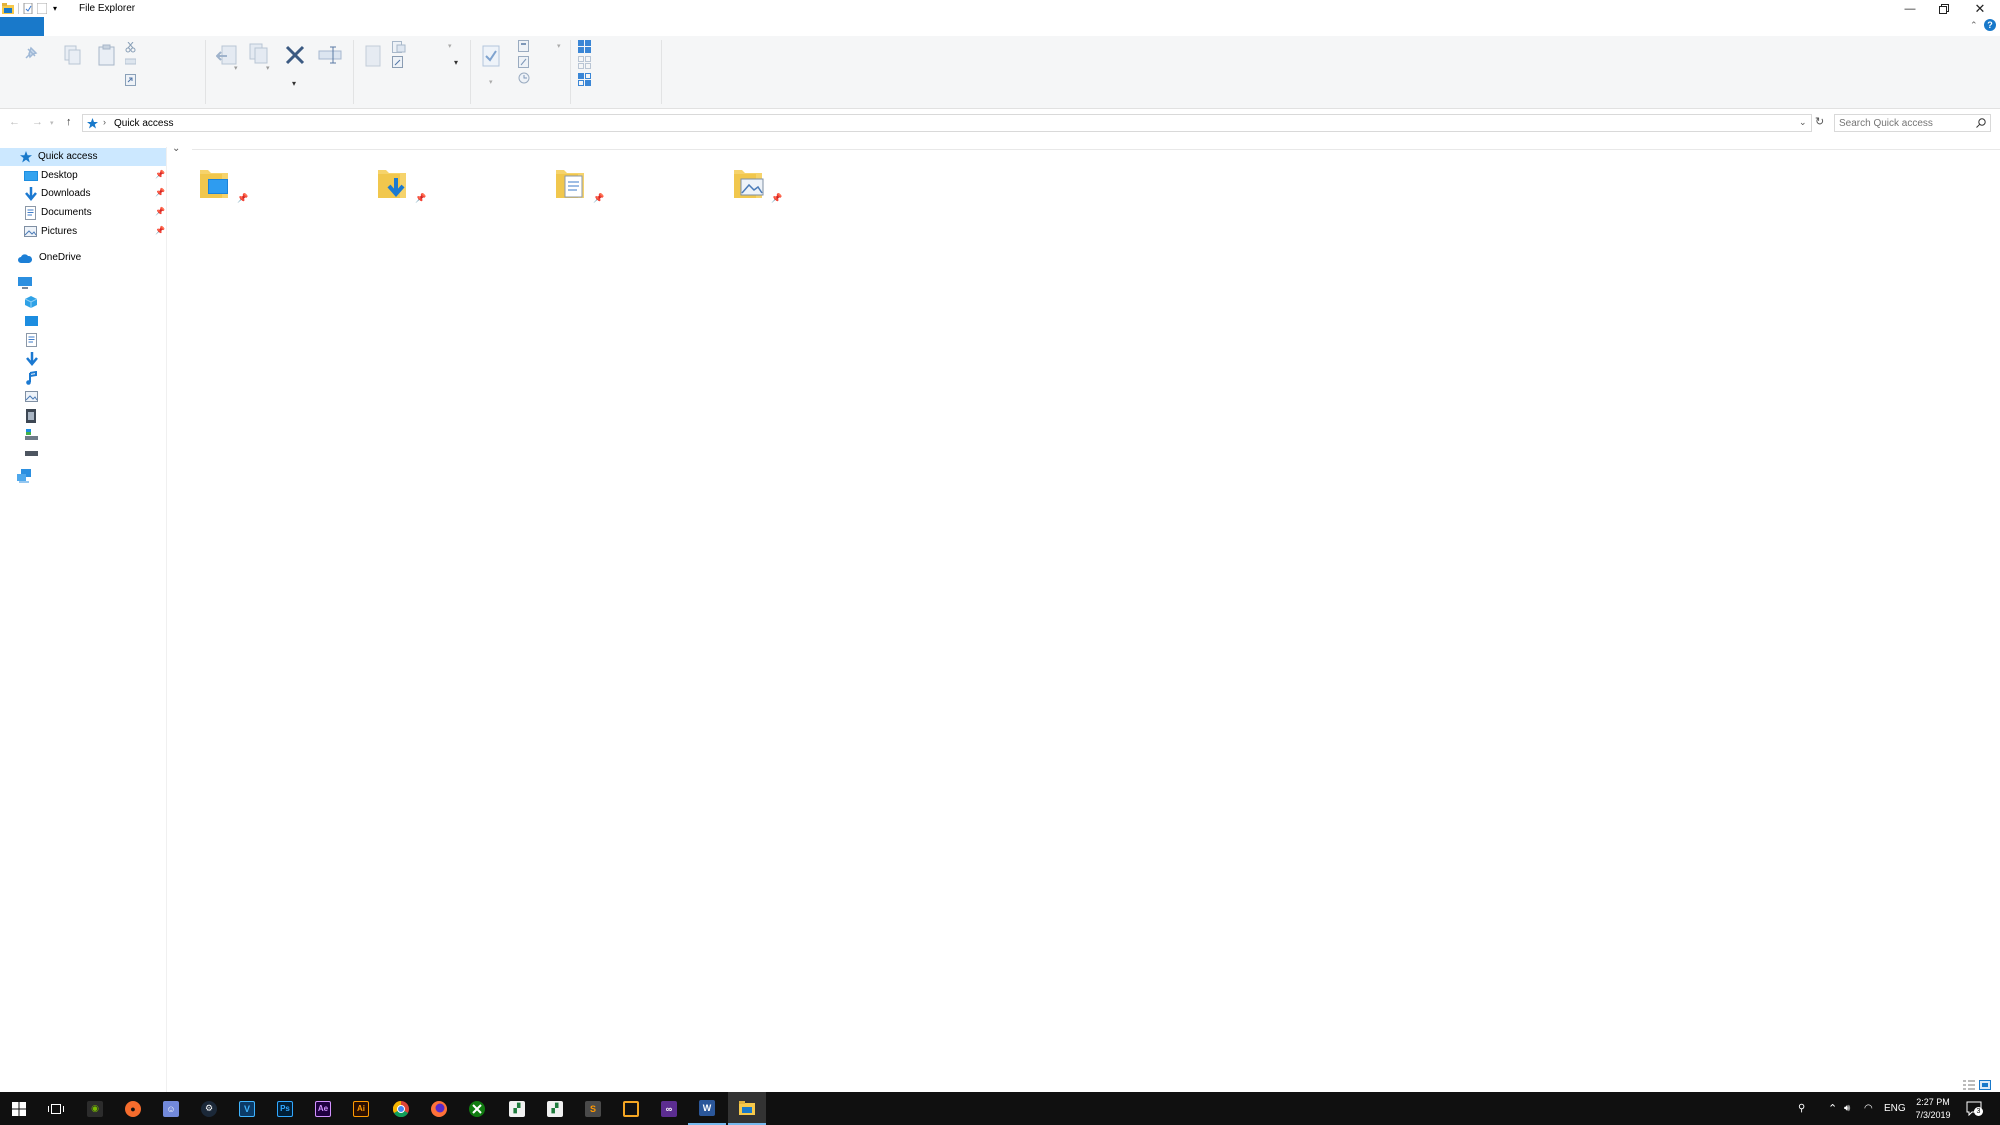  I want to click on language-indicator: ENG, so click(1895, 1108).